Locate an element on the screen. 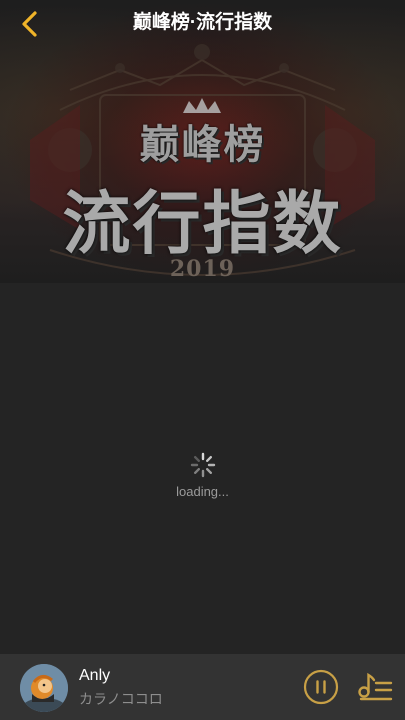  chevron-left-icon is located at coordinates (29, 24).